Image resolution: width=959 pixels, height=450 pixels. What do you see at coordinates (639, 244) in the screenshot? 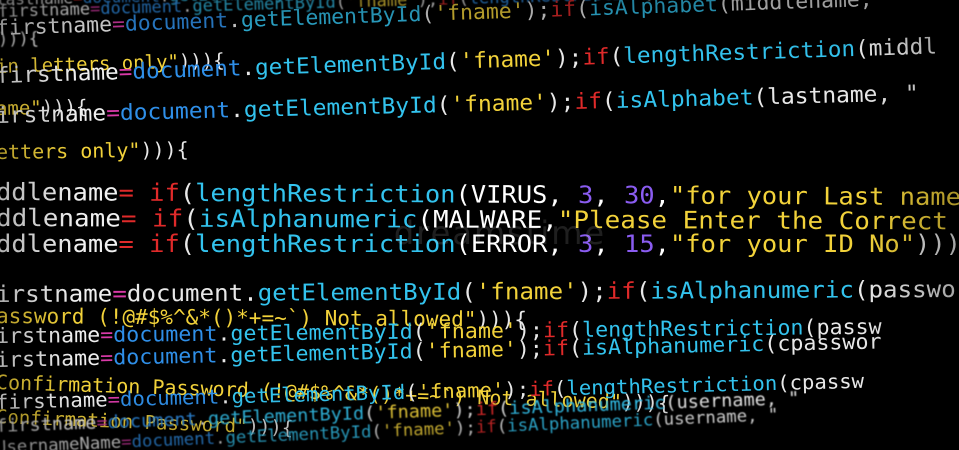
I see `code-token: 15` at bounding box center [639, 244].